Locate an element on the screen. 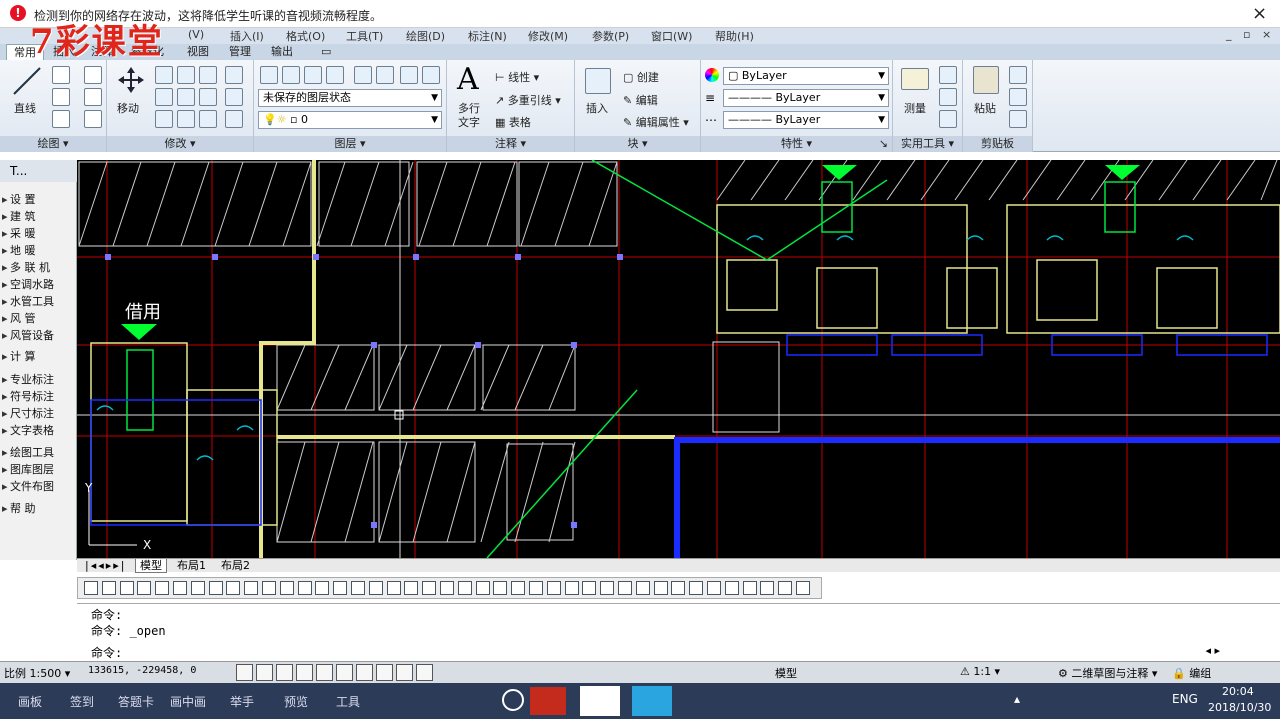 The width and height of the screenshot is (1280, 719). explode-icon is located at coordinates (234, 97).